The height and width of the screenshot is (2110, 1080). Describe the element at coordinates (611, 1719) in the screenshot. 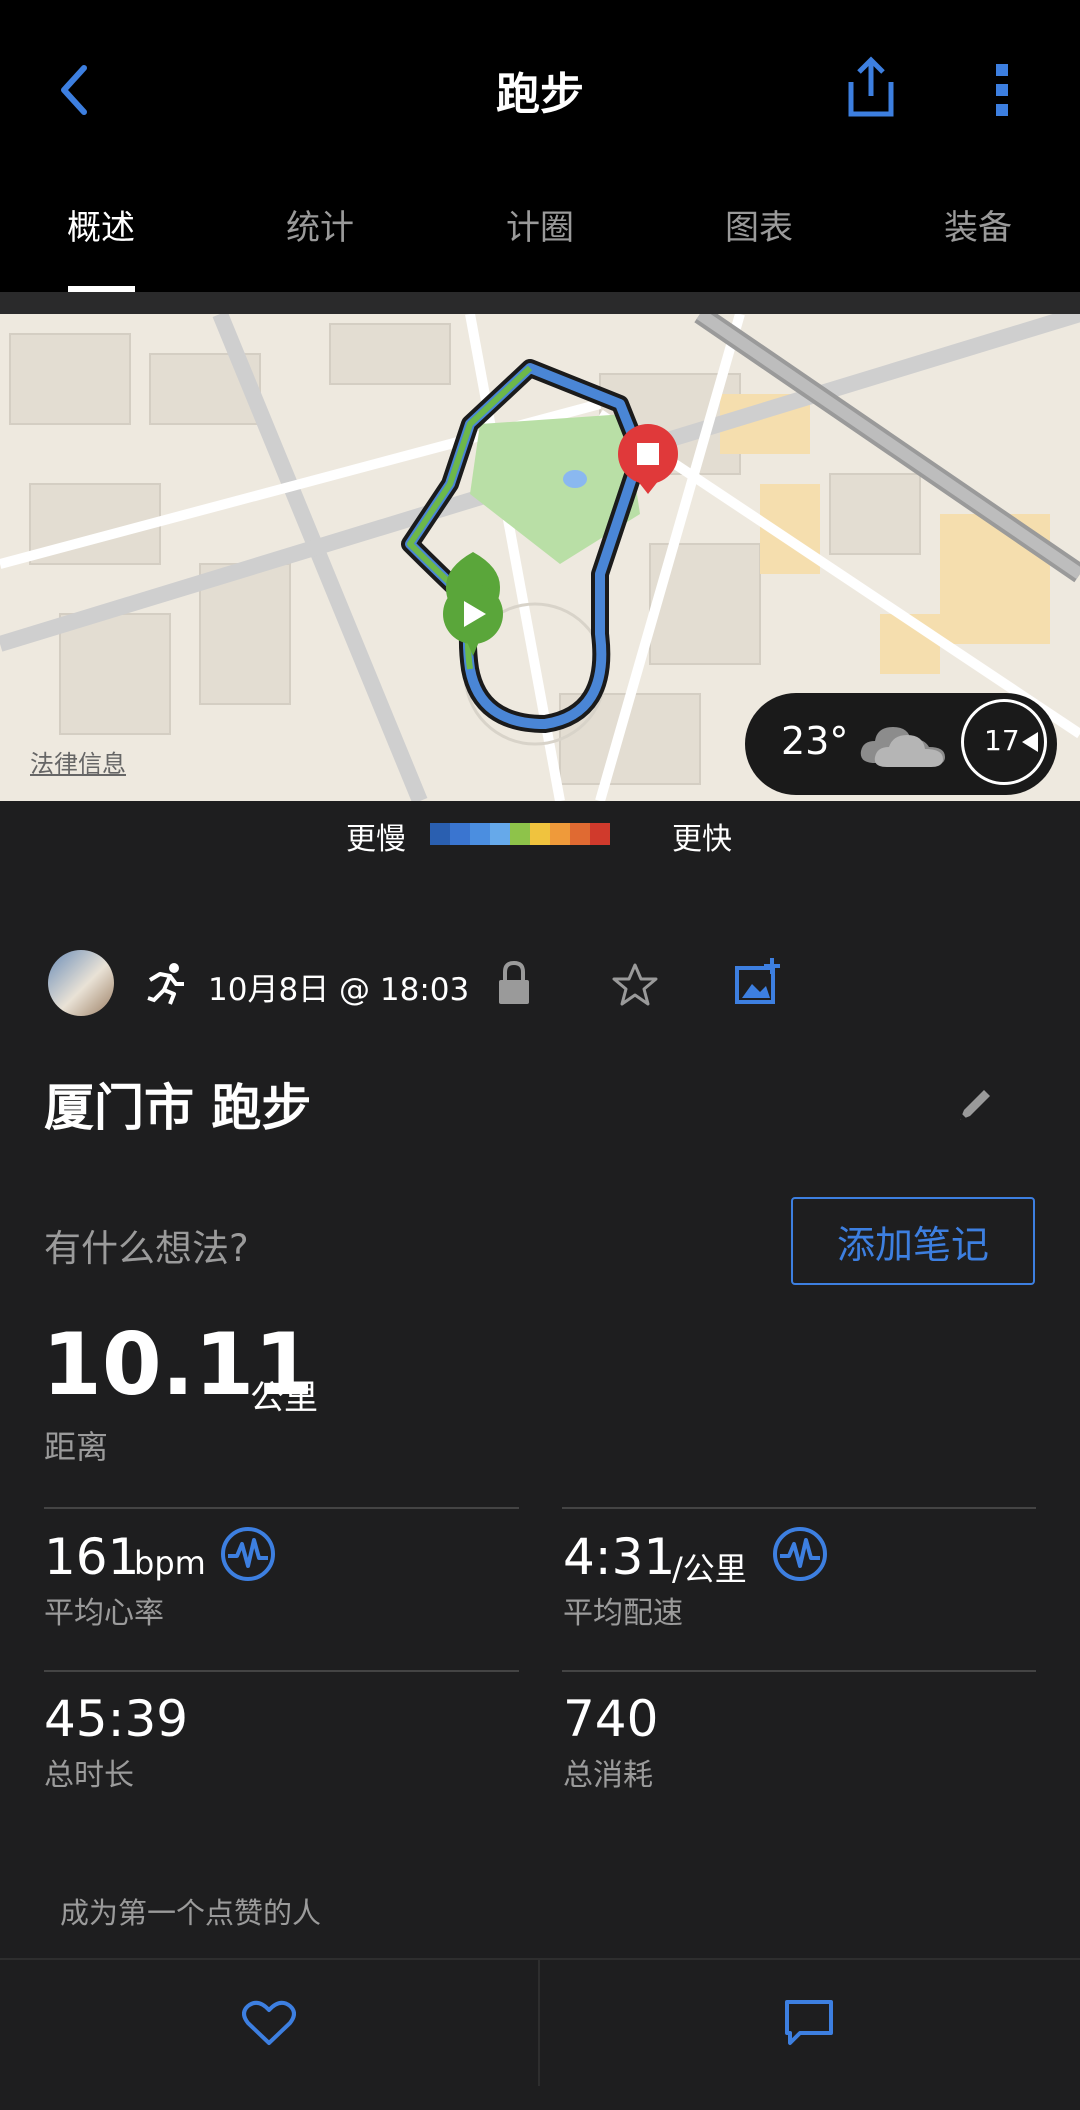

I see `calories-value: 740` at that location.